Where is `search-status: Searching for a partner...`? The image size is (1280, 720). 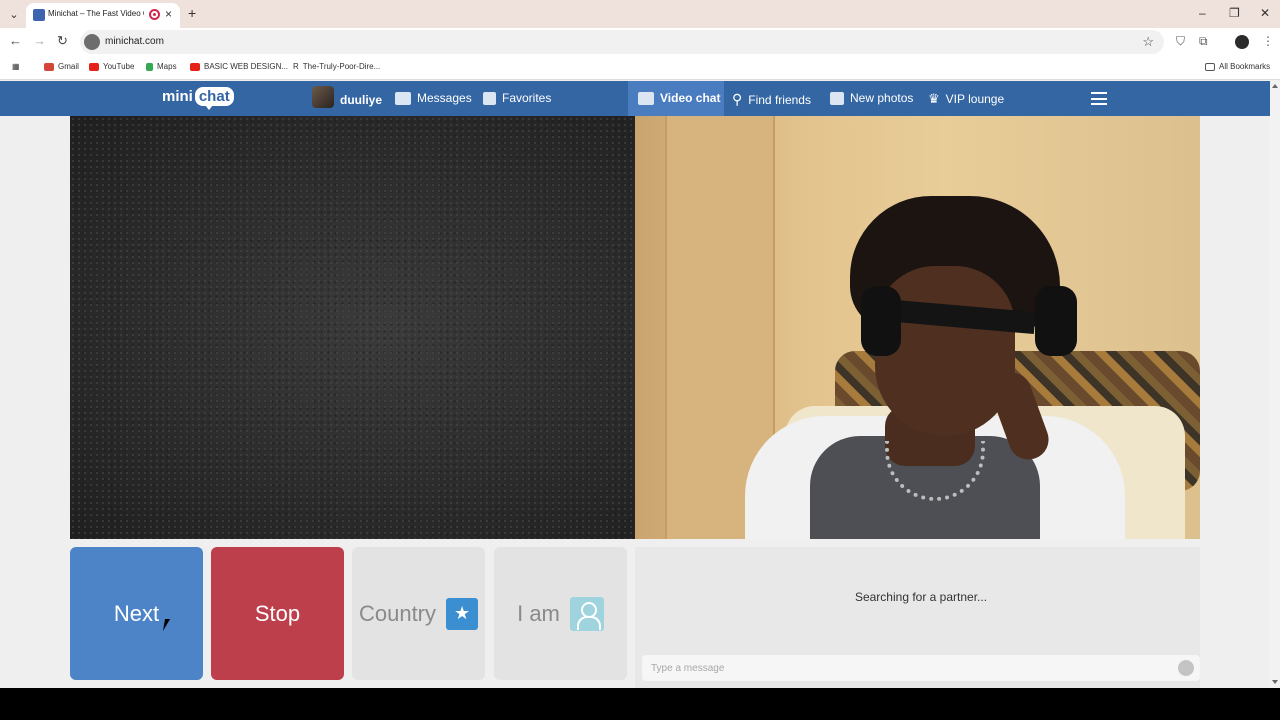 search-status: Searching for a partner... is located at coordinates (921, 597).